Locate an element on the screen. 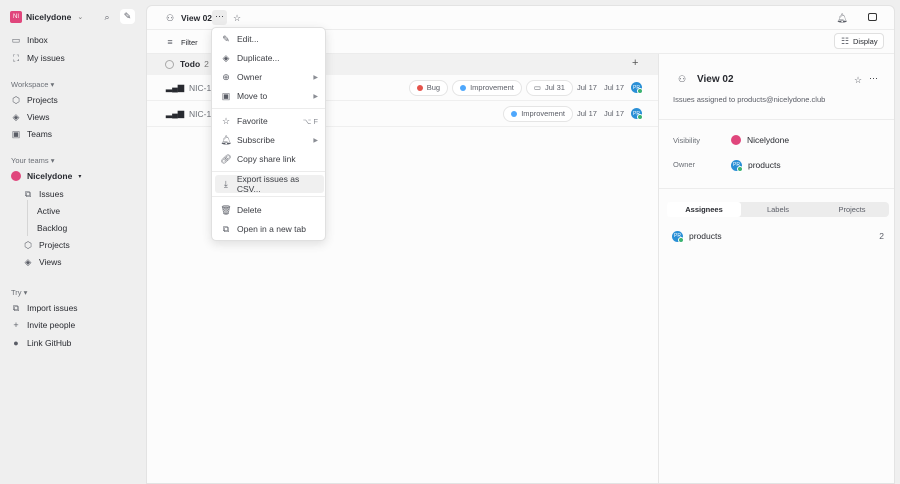 This screenshot has width=900, height=484. breakdown-tabs: Assignees Labels Projects is located at coordinates (778, 209).